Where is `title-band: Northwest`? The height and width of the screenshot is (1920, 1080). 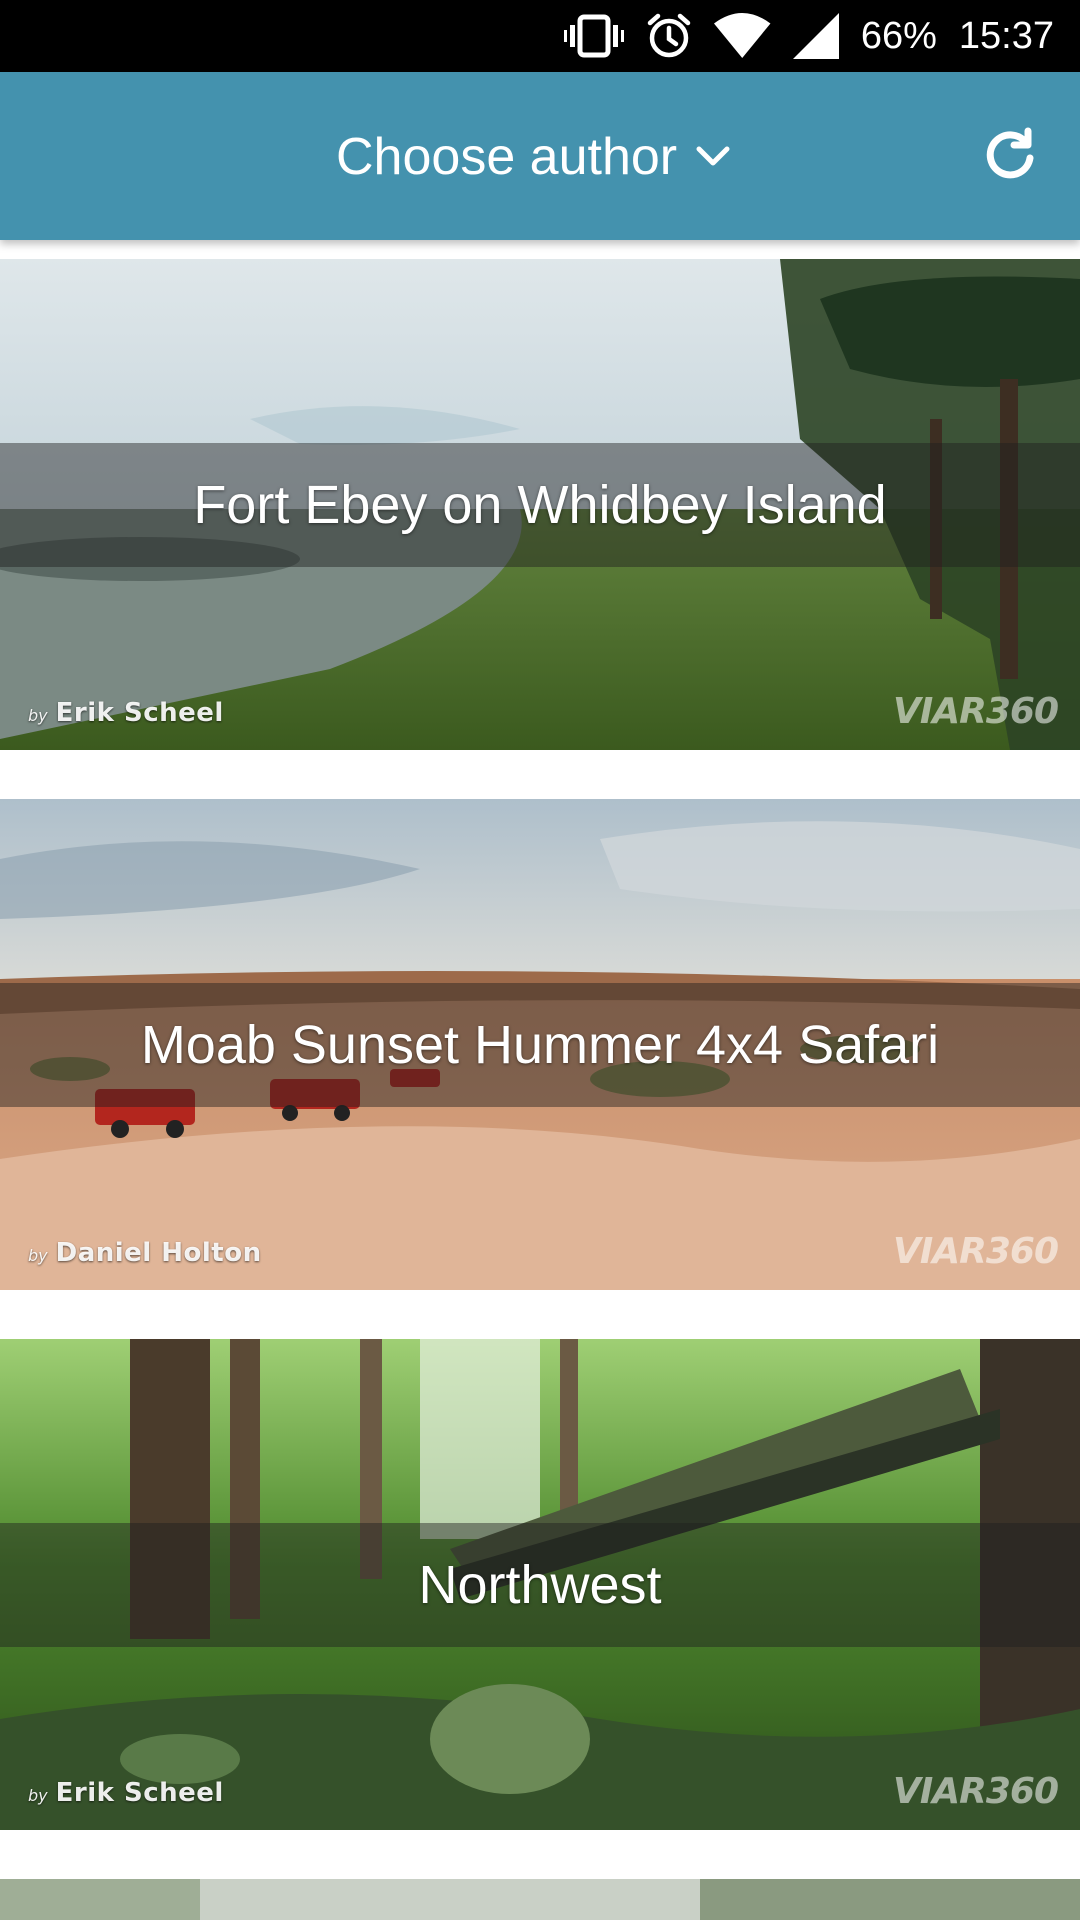
title-band: Northwest is located at coordinates (540, 1585).